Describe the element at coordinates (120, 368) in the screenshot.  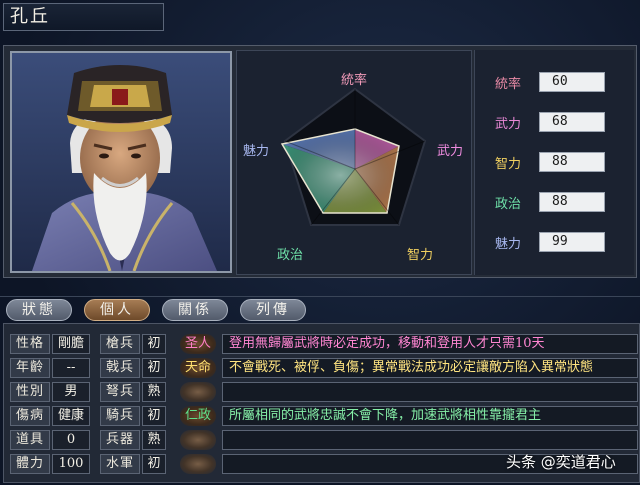
I see `troop-label-halberd: 戟兵` at that location.